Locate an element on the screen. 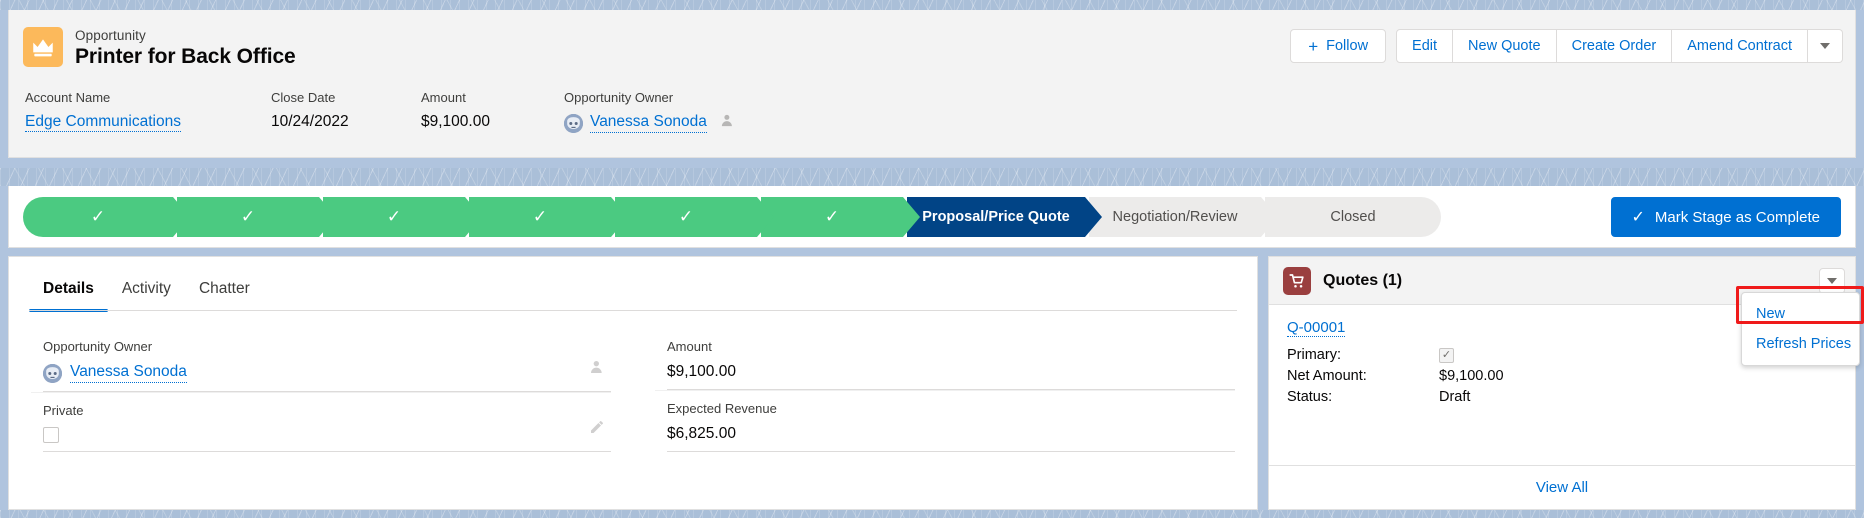 The width and height of the screenshot is (1864, 518). more-actions-button is located at coordinates (1825, 46).